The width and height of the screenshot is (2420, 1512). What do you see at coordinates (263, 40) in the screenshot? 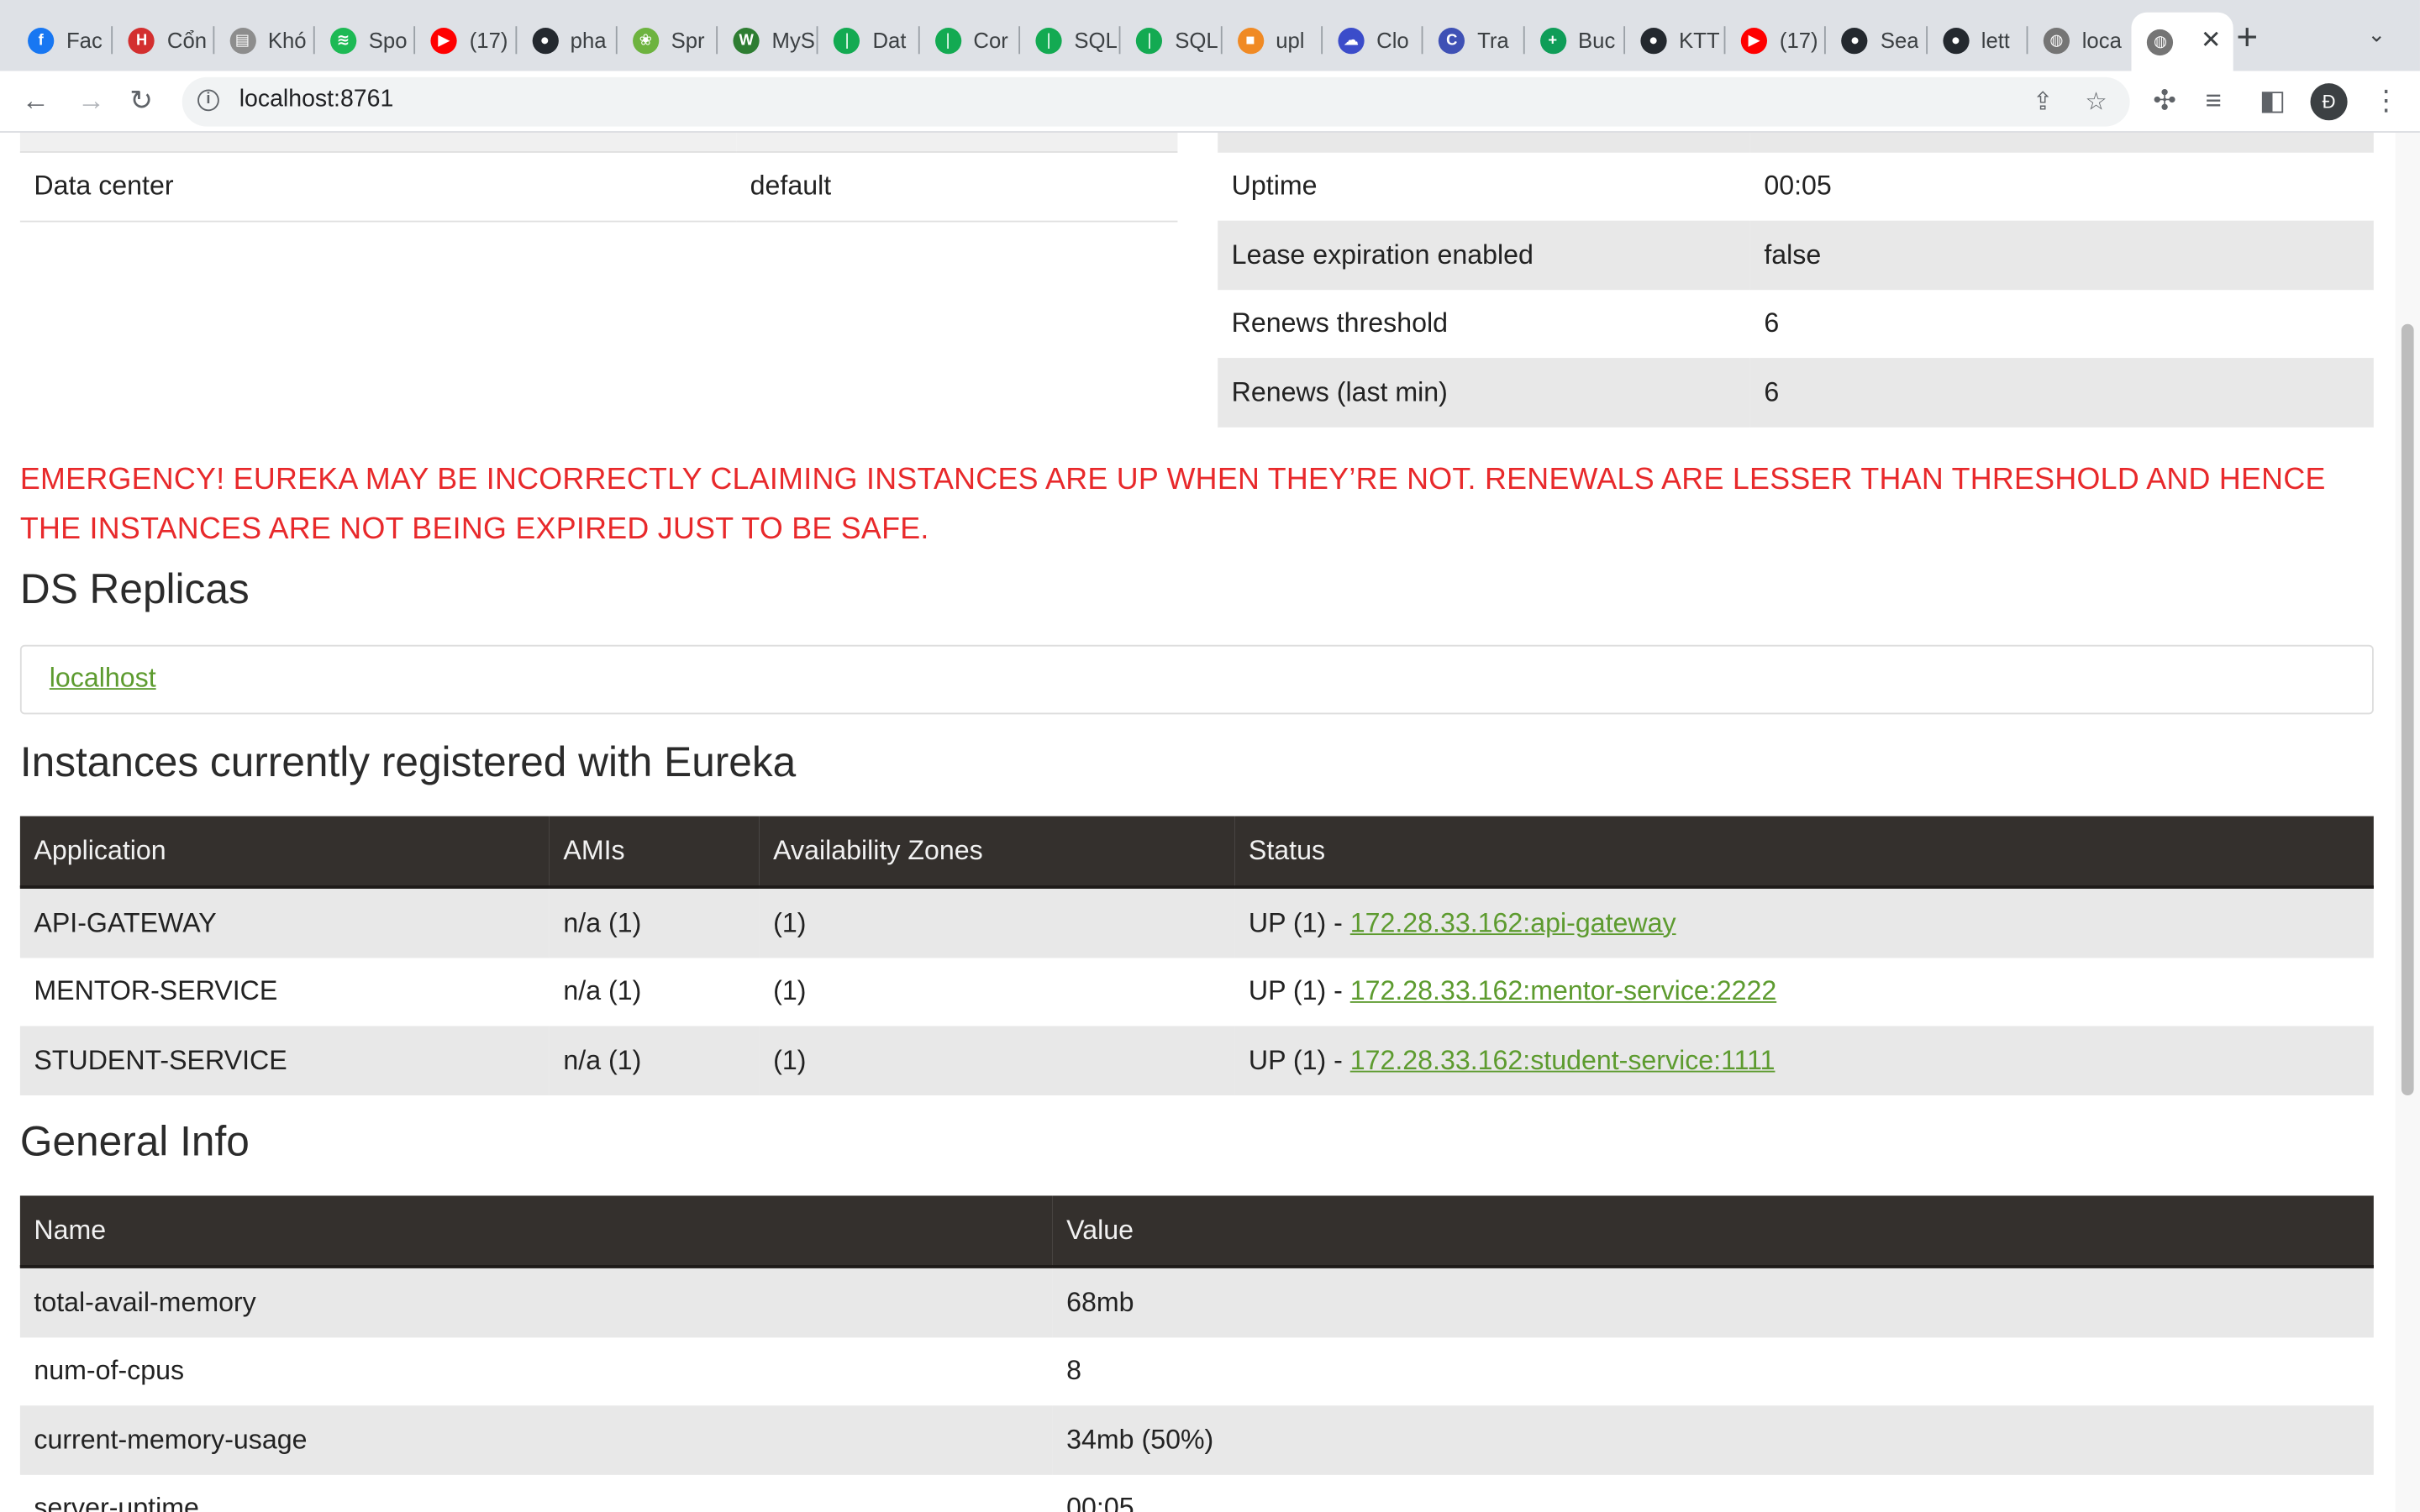
I see `browser-tab: ▤ Khó` at bounding box center [263, 40].